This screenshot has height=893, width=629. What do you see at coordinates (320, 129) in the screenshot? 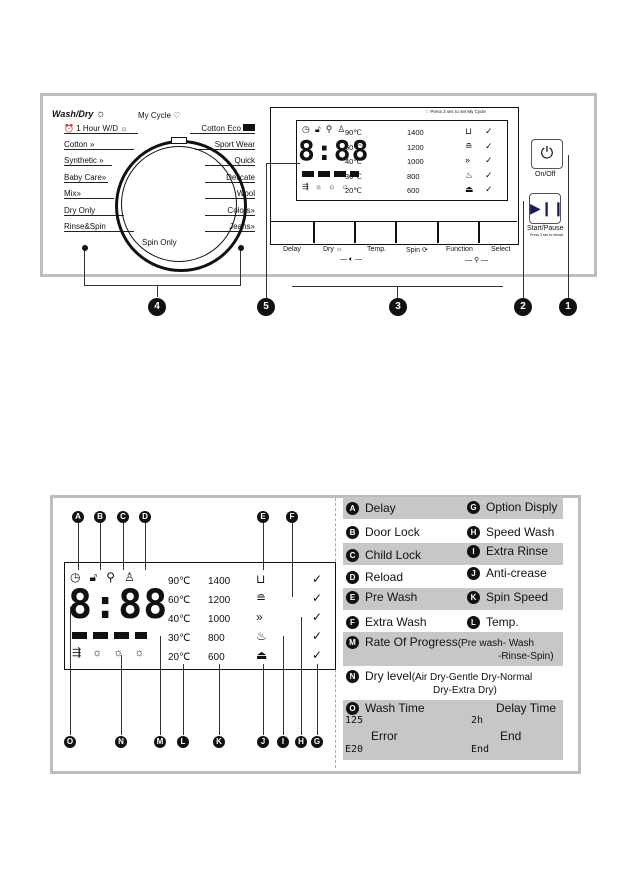
I see `door-lock-icon: 🔓︎` at bounding box center [320, 129].